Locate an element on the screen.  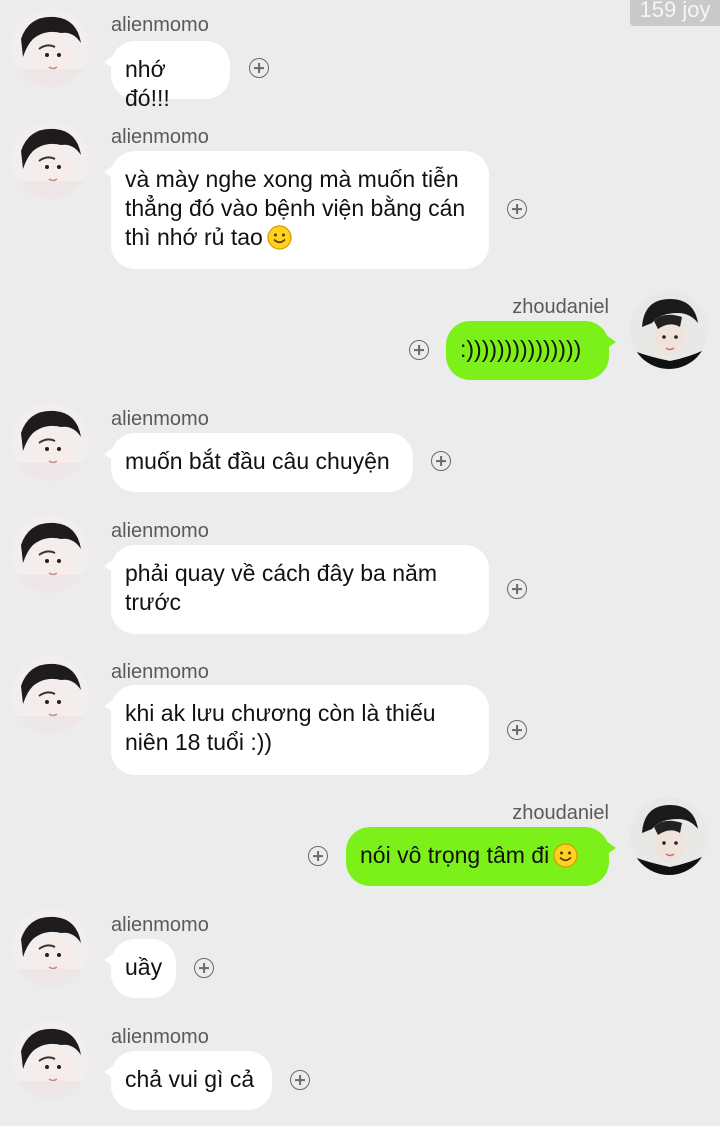
chat-message: zhoudaniel nói vô trọng tâm đi is located at coordinates (360, 843).